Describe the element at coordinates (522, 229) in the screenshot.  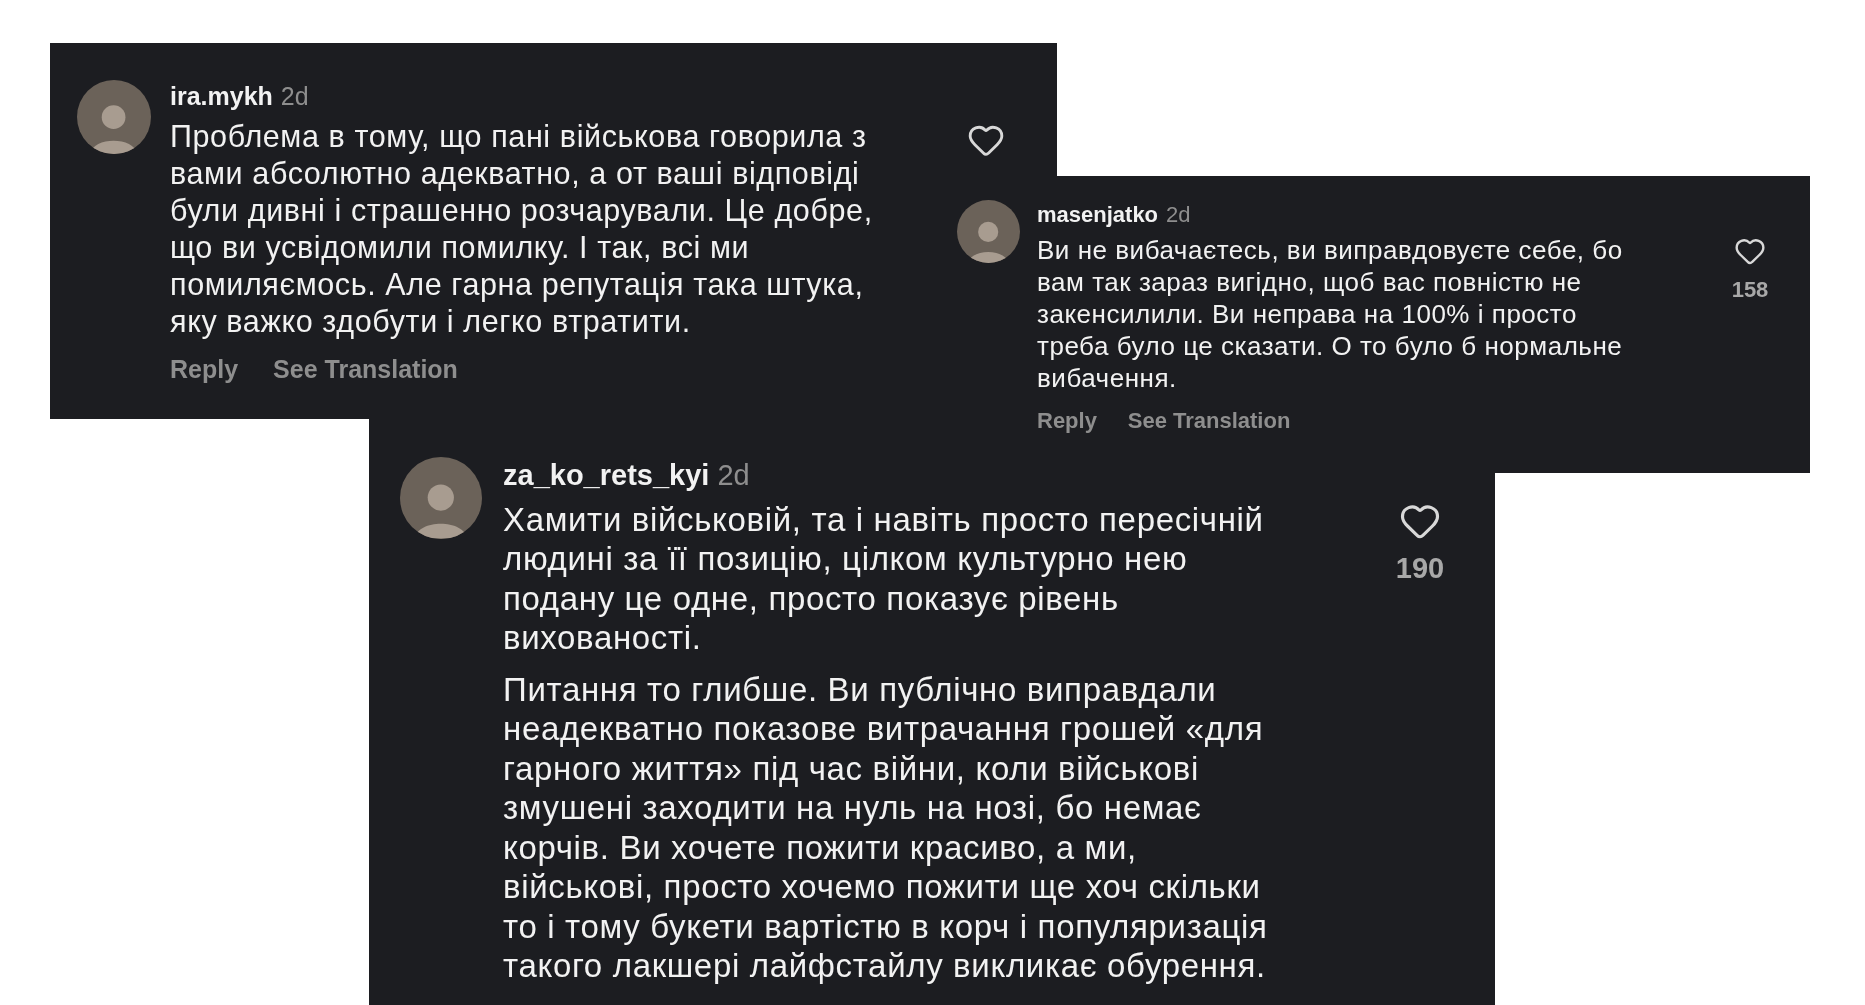
I see `comment-text: Проблема в тому, що пані військова говорила з вами абсолютно адекватно, а от ваші відповіді були дивні і страшенно розчарували. Це добре, що ви усвідомили помилку. І так, всі ми помиляємось. Але гарна репутація така штука, яку важко здобути і легко втратити.` at that location.